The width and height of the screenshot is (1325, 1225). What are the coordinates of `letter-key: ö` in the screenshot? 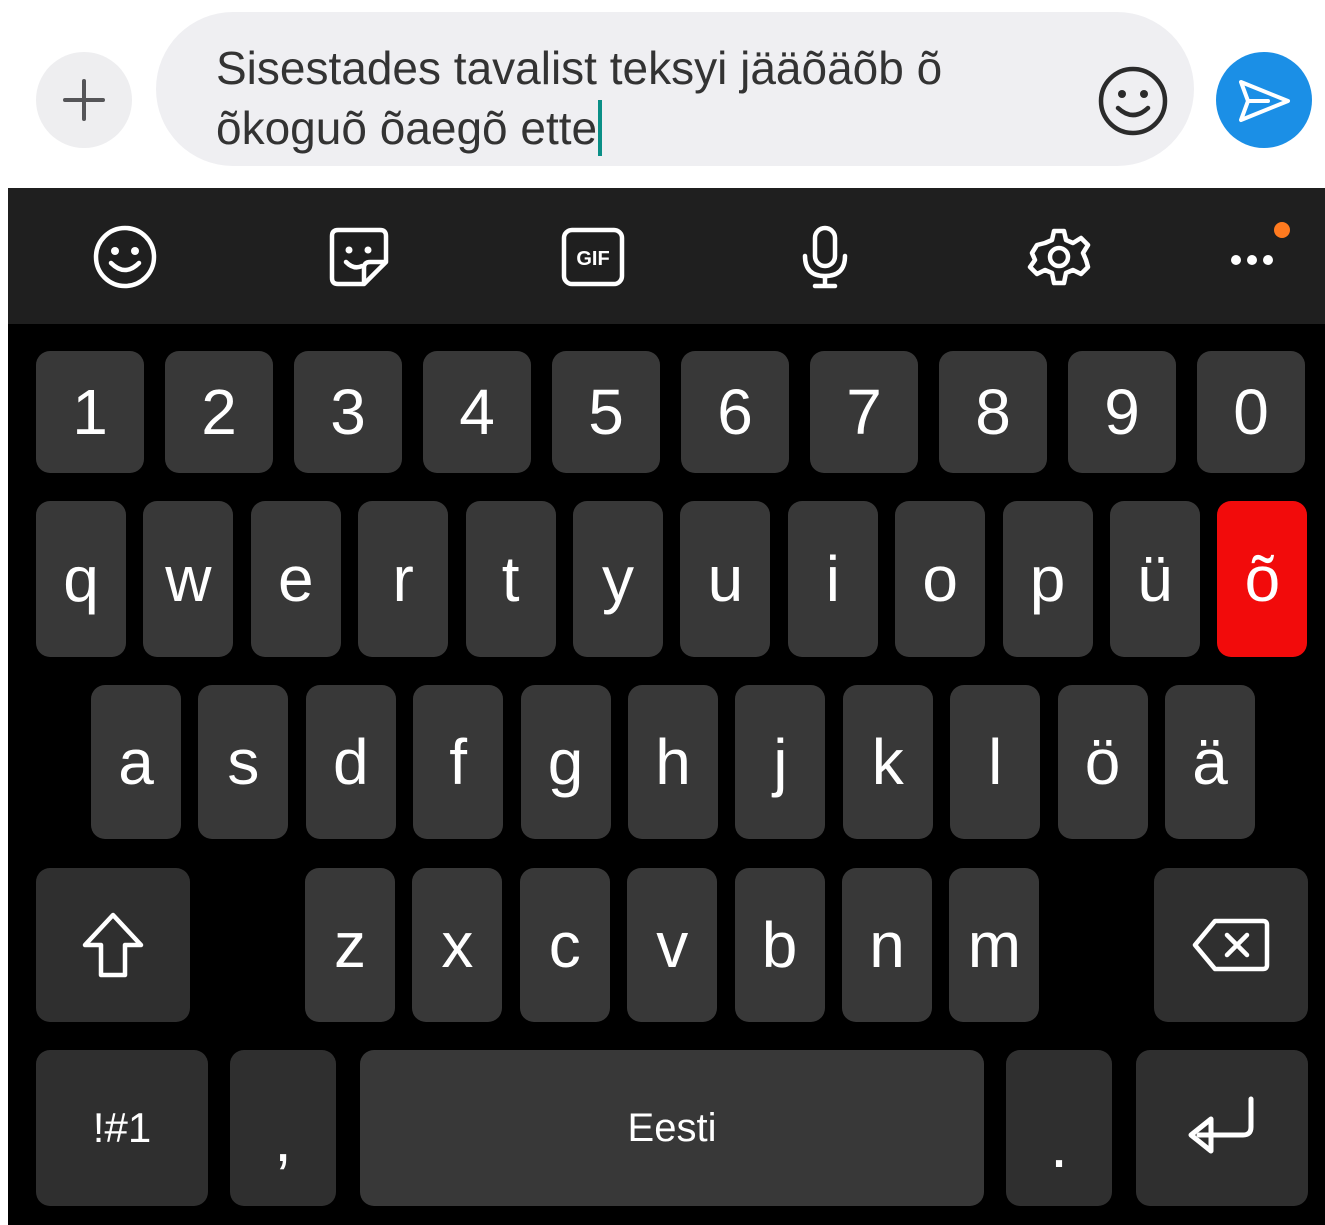 It's located at (1102, 762).